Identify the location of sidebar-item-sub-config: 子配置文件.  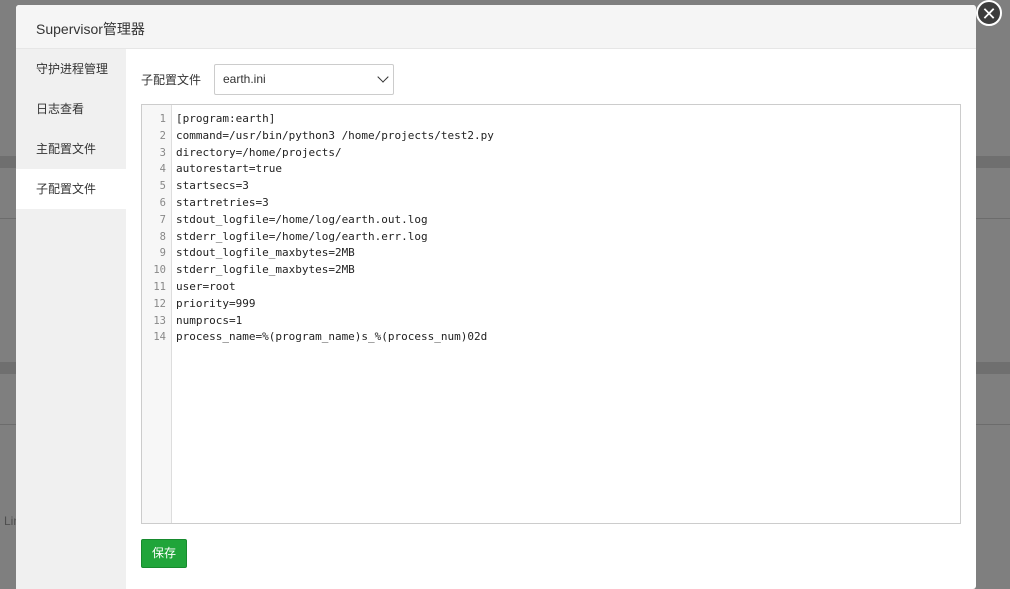
(71, 189).